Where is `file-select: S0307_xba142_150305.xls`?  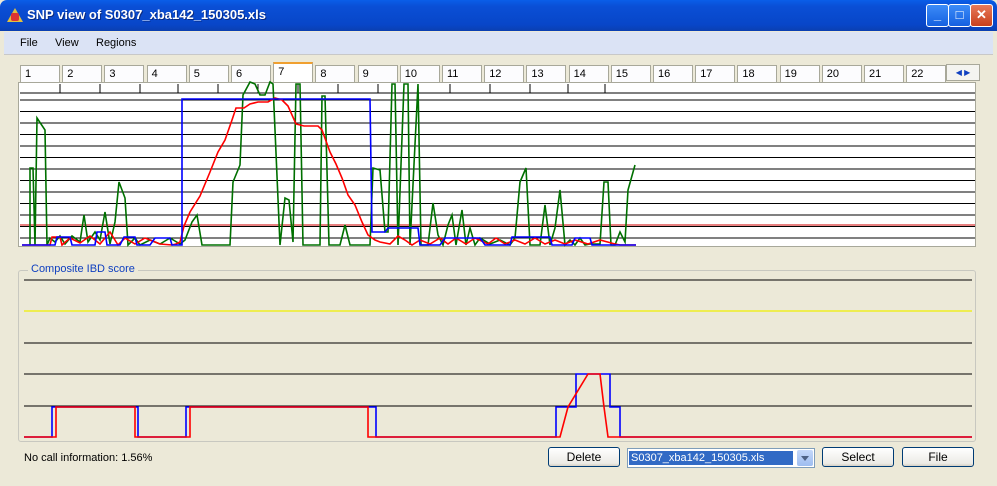 file-select: S0307_xba142_150305.xls is located at coordinates (721, 458).